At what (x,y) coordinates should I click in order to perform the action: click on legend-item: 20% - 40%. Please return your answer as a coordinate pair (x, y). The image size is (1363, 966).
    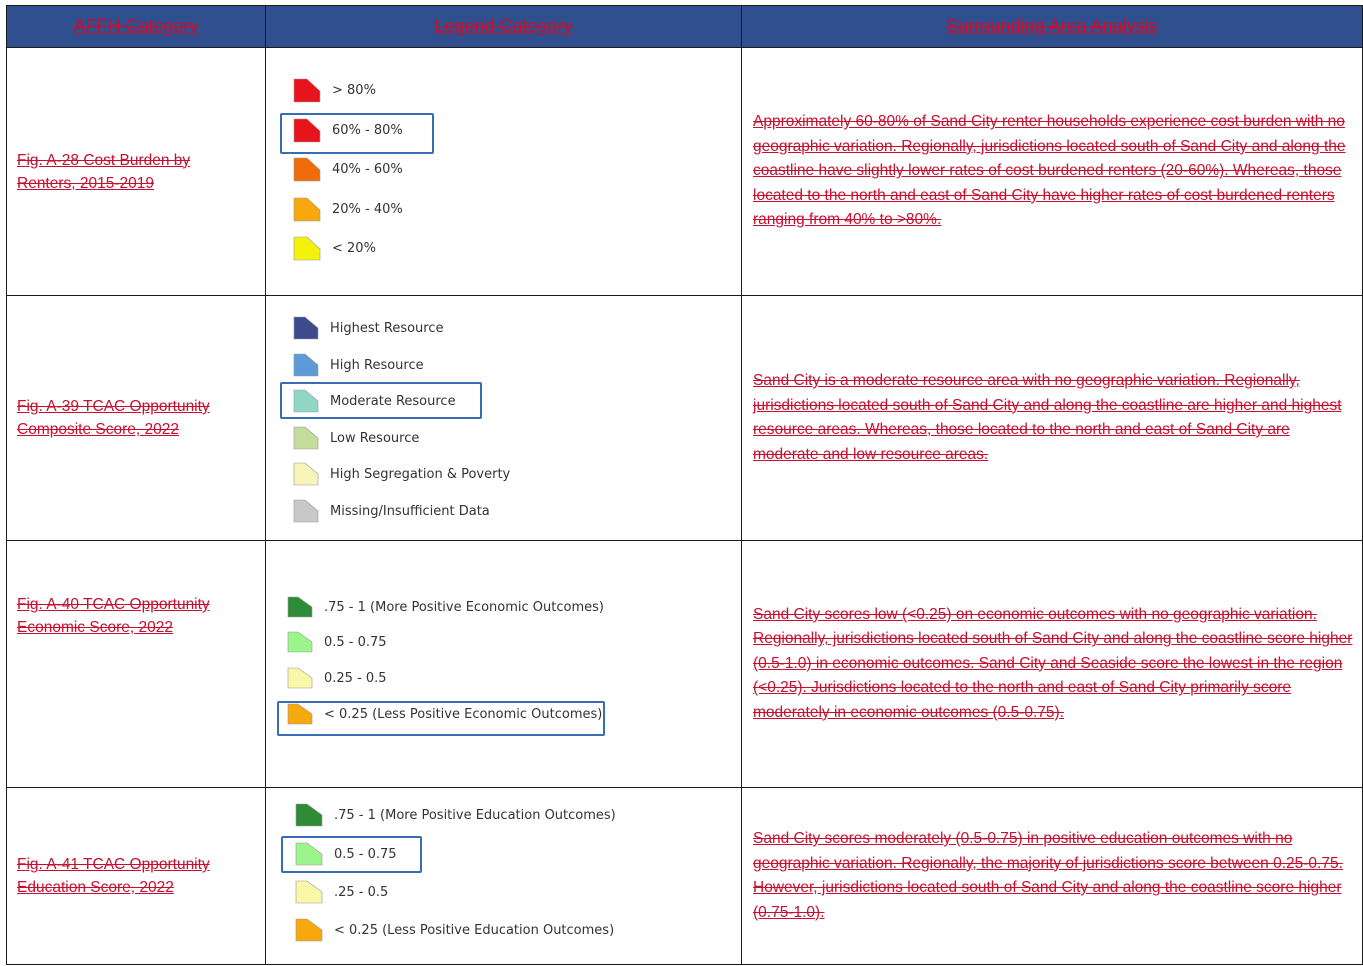
    Looking at the image, I should click on (348, 209).